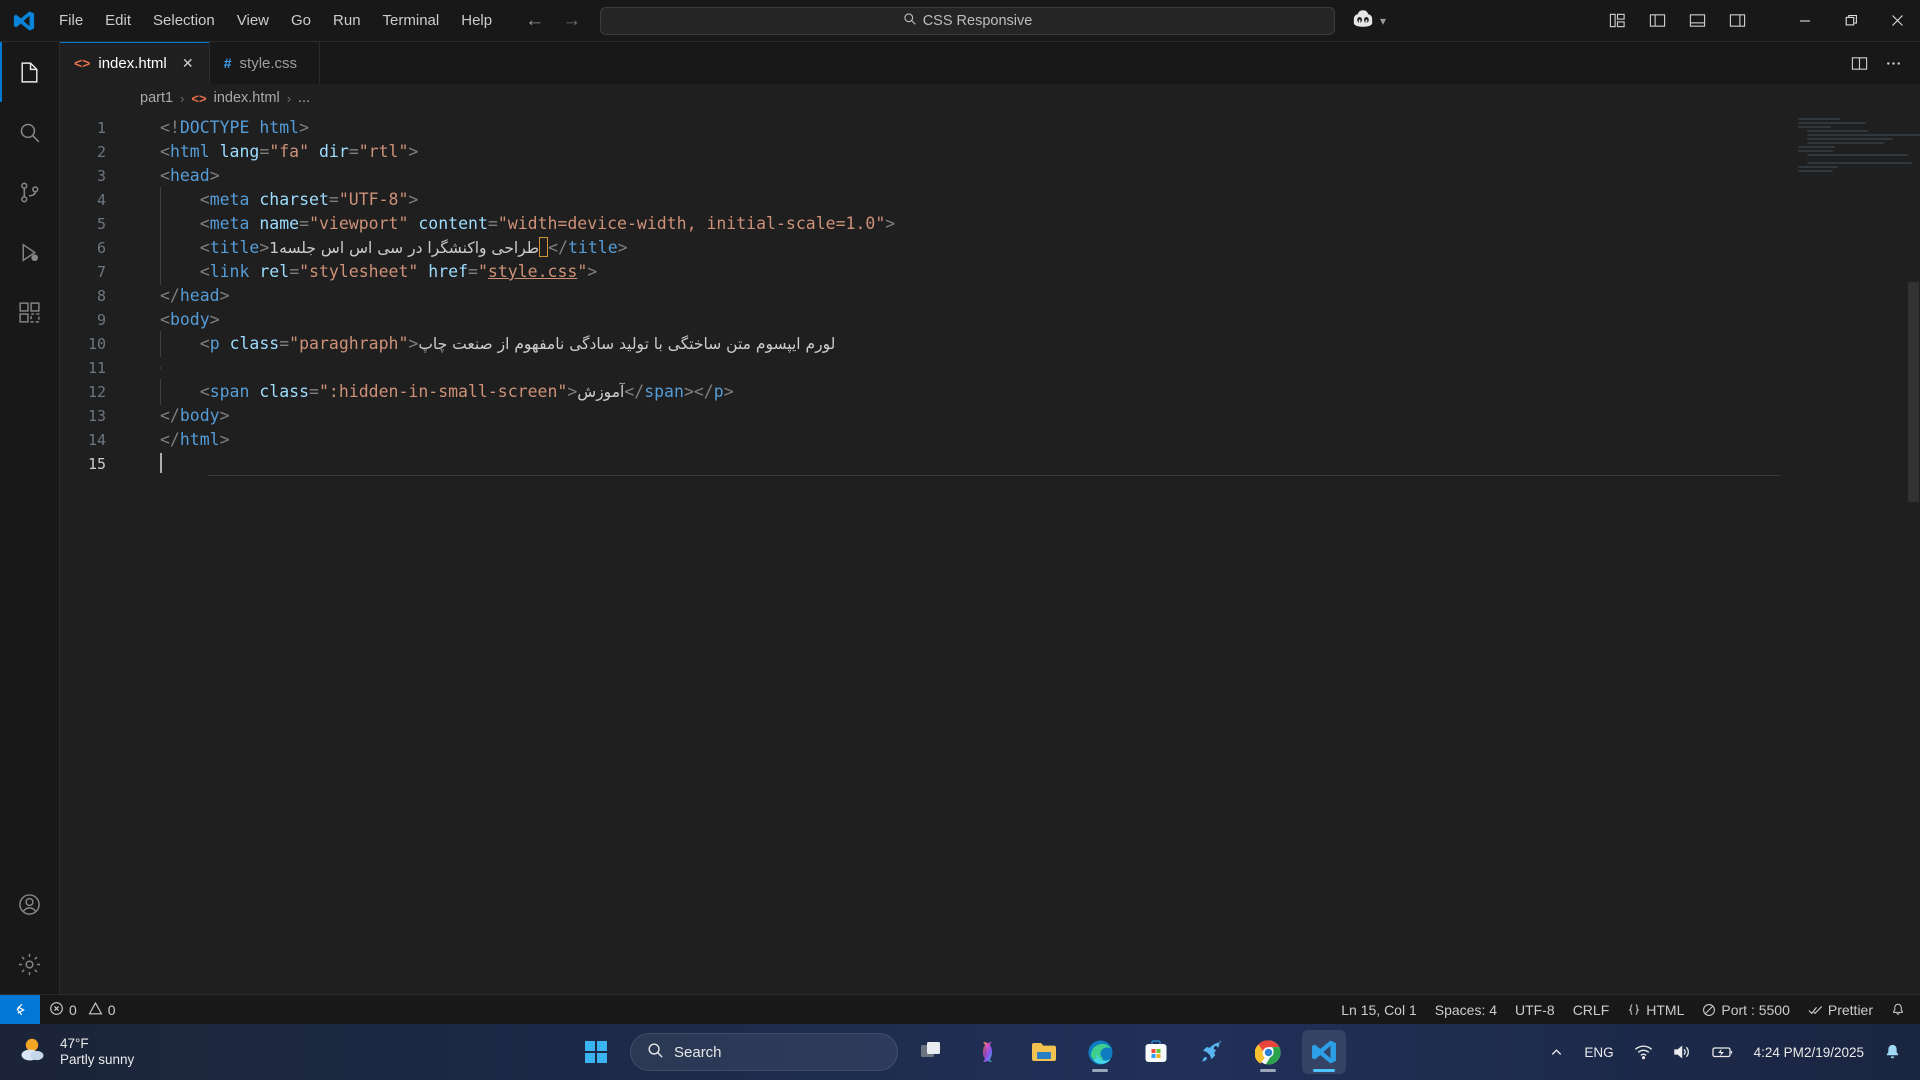 The height and width of the screenshot is (1080, 1920). I want to click on close-button, so click(1897, 21).